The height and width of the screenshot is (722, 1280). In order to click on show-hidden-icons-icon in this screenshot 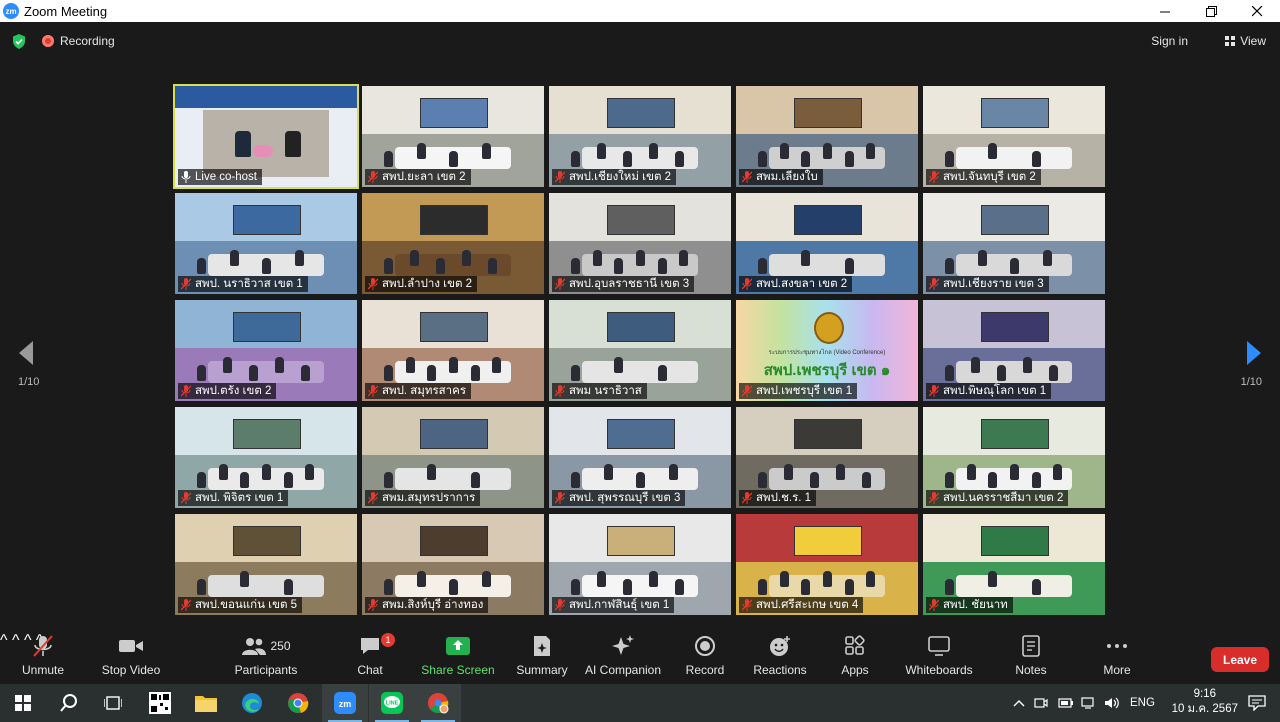, I will do `click(1019, 703)`.